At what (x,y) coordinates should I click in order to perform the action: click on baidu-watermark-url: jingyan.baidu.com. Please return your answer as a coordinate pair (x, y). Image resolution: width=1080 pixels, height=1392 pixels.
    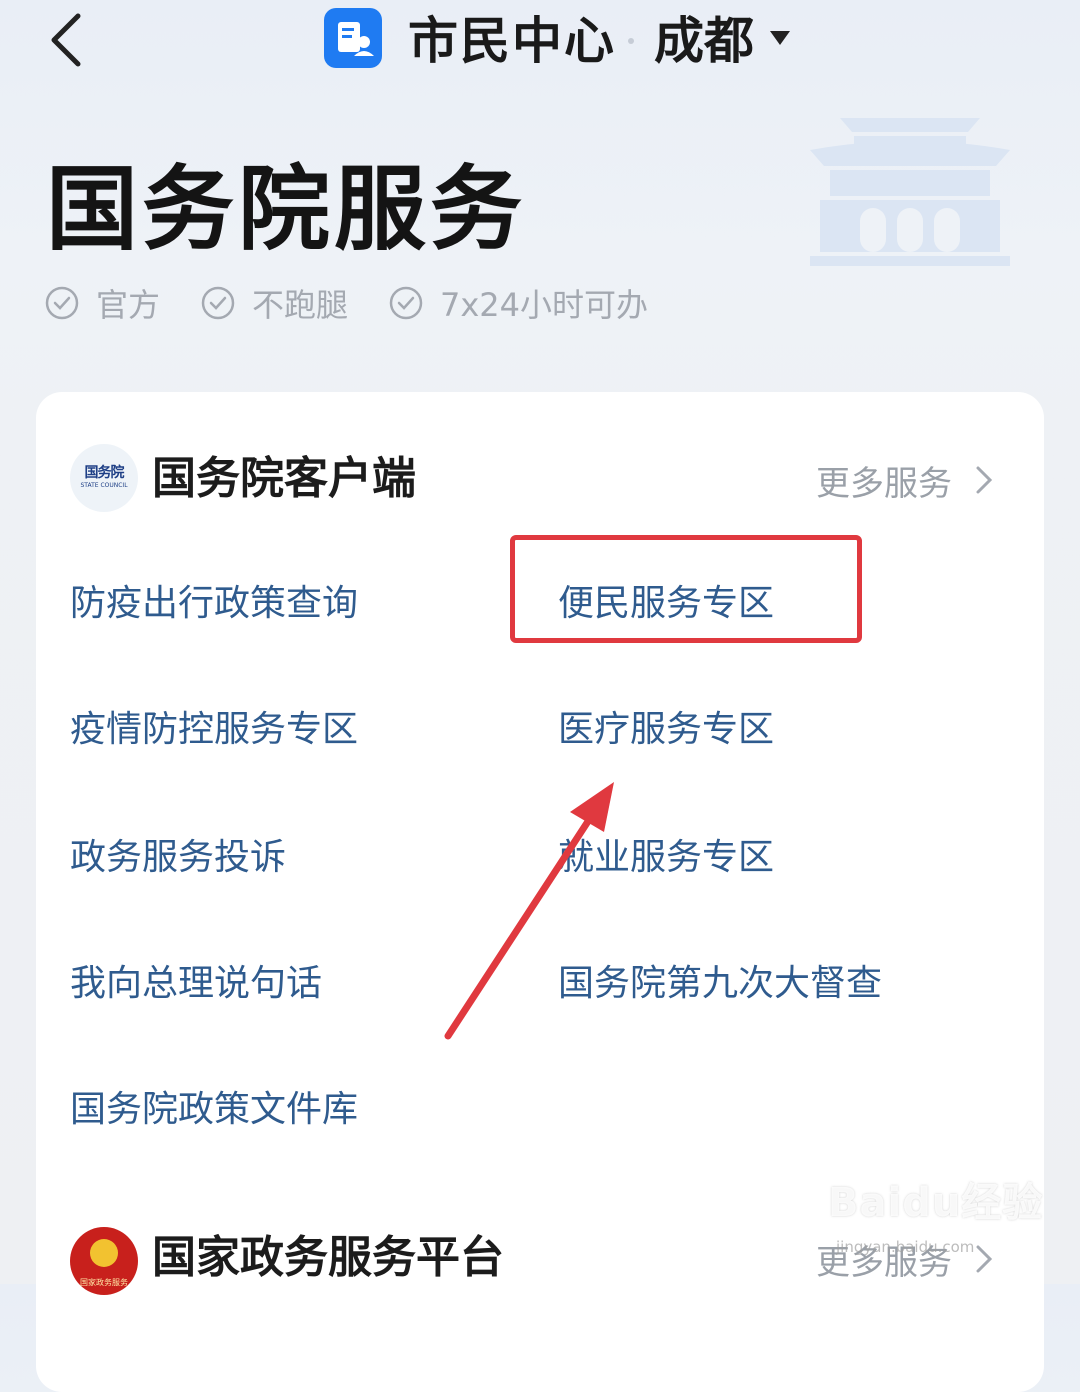
    Looking at the image, I should click on (905, 1247).